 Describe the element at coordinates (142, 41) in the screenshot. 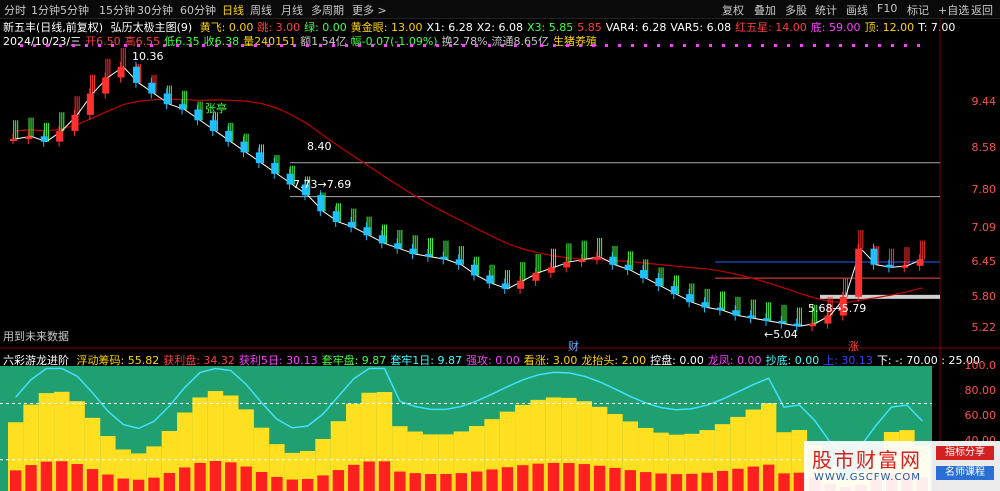

I see `quote-value-2: 高6.55` at that location.